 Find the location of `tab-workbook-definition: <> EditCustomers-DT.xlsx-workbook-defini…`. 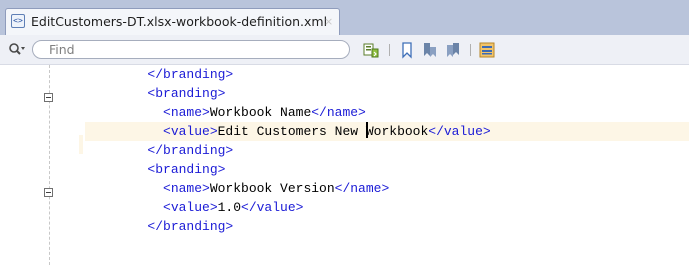

tab-workbook-definition: <> EditCustomers-DT.xlsx-workbook-defini… is located at coordinates (172, 21).